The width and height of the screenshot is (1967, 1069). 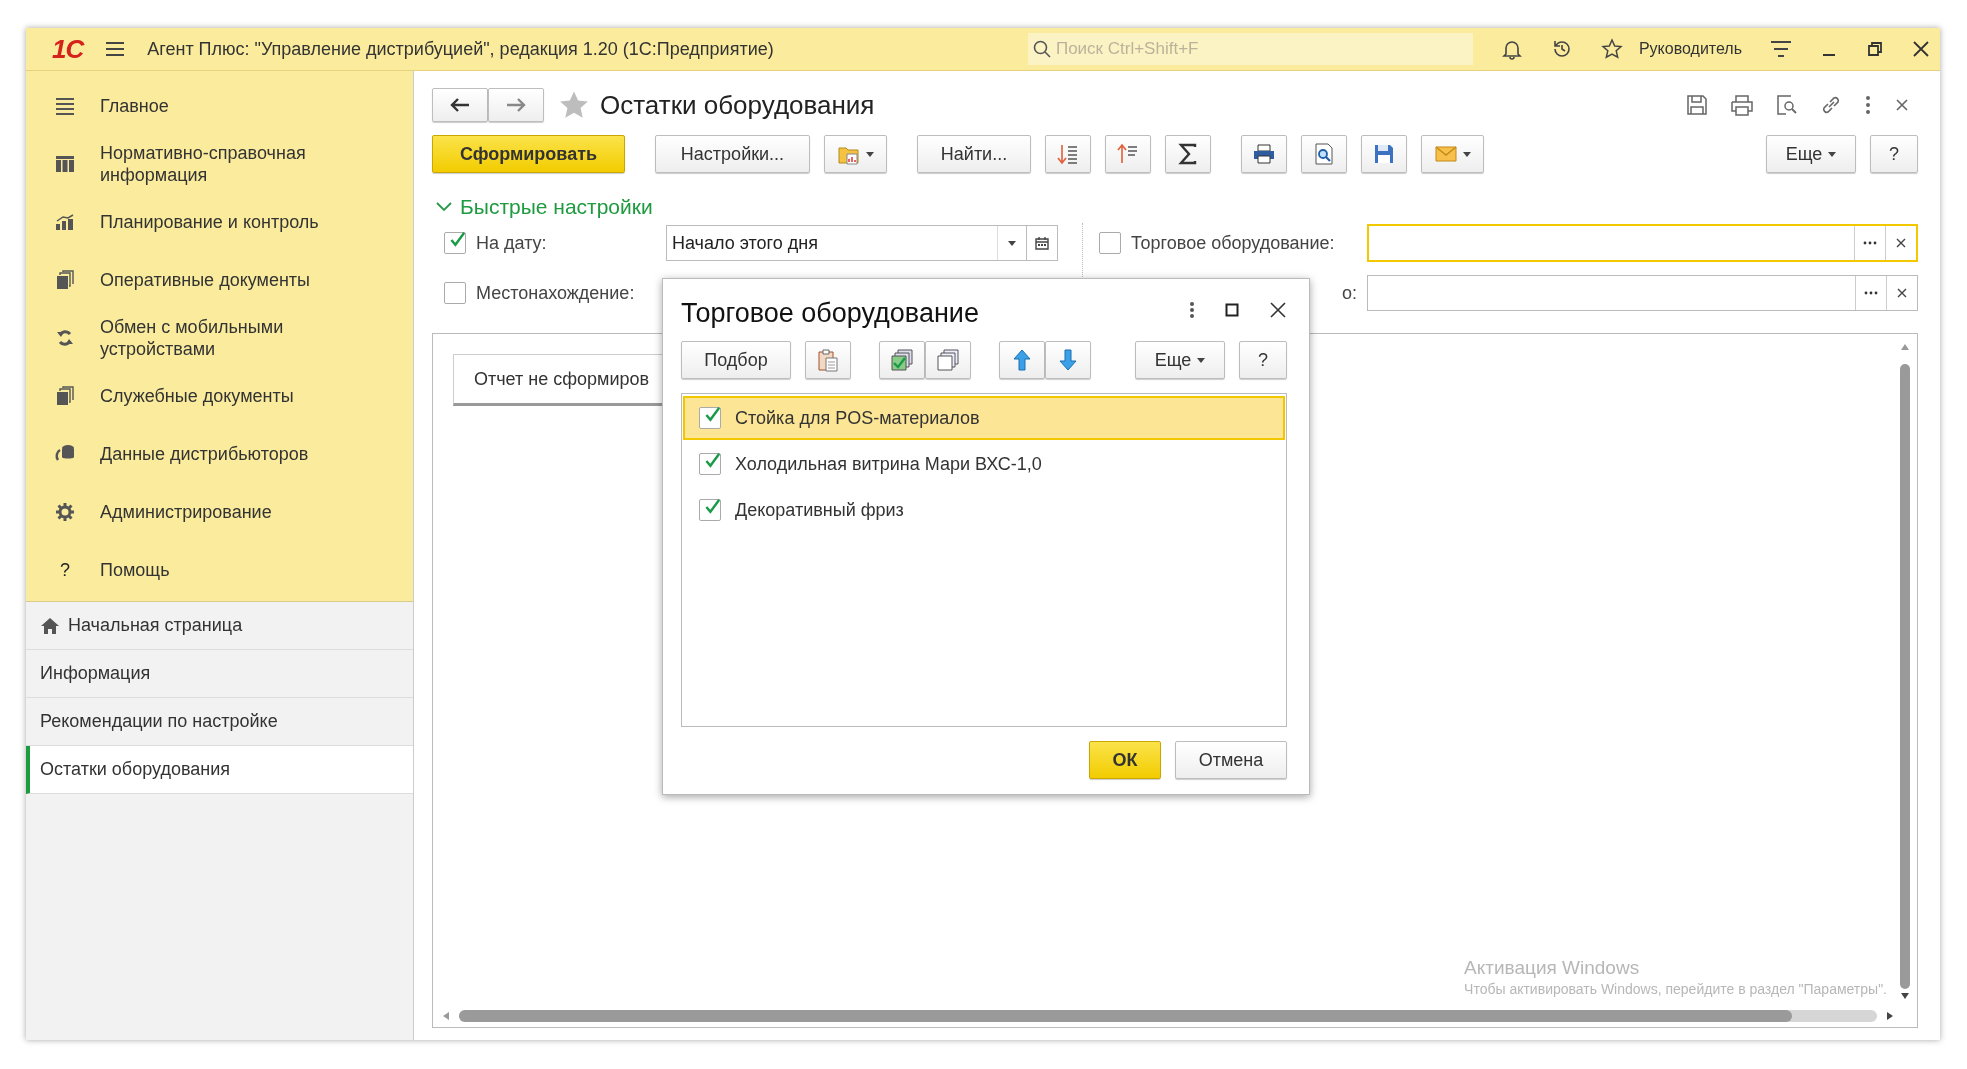 I want to click on section-item: Главное, so click(x=219, y=106).